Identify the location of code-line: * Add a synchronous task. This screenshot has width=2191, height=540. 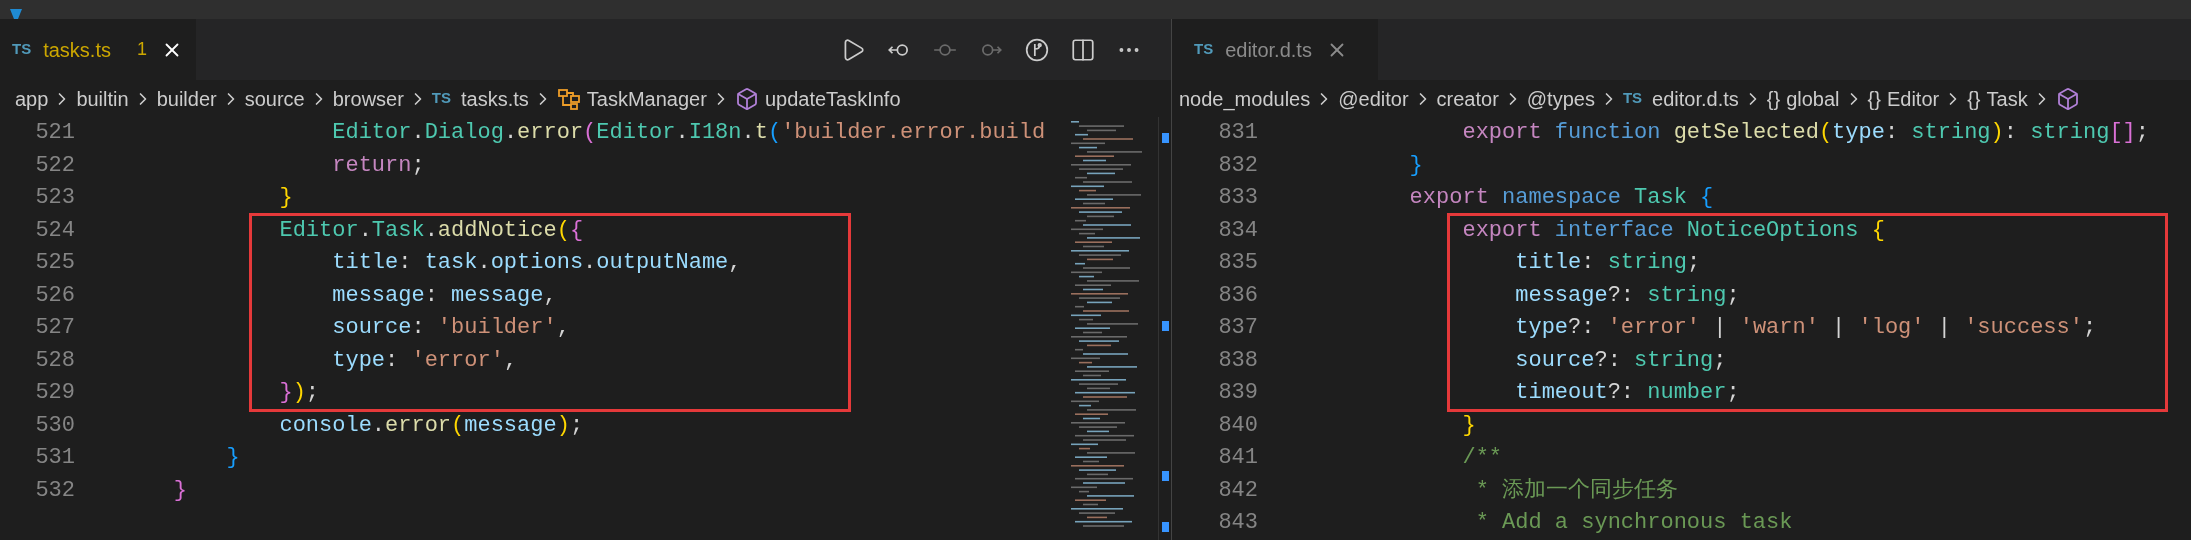
(1633, 523).